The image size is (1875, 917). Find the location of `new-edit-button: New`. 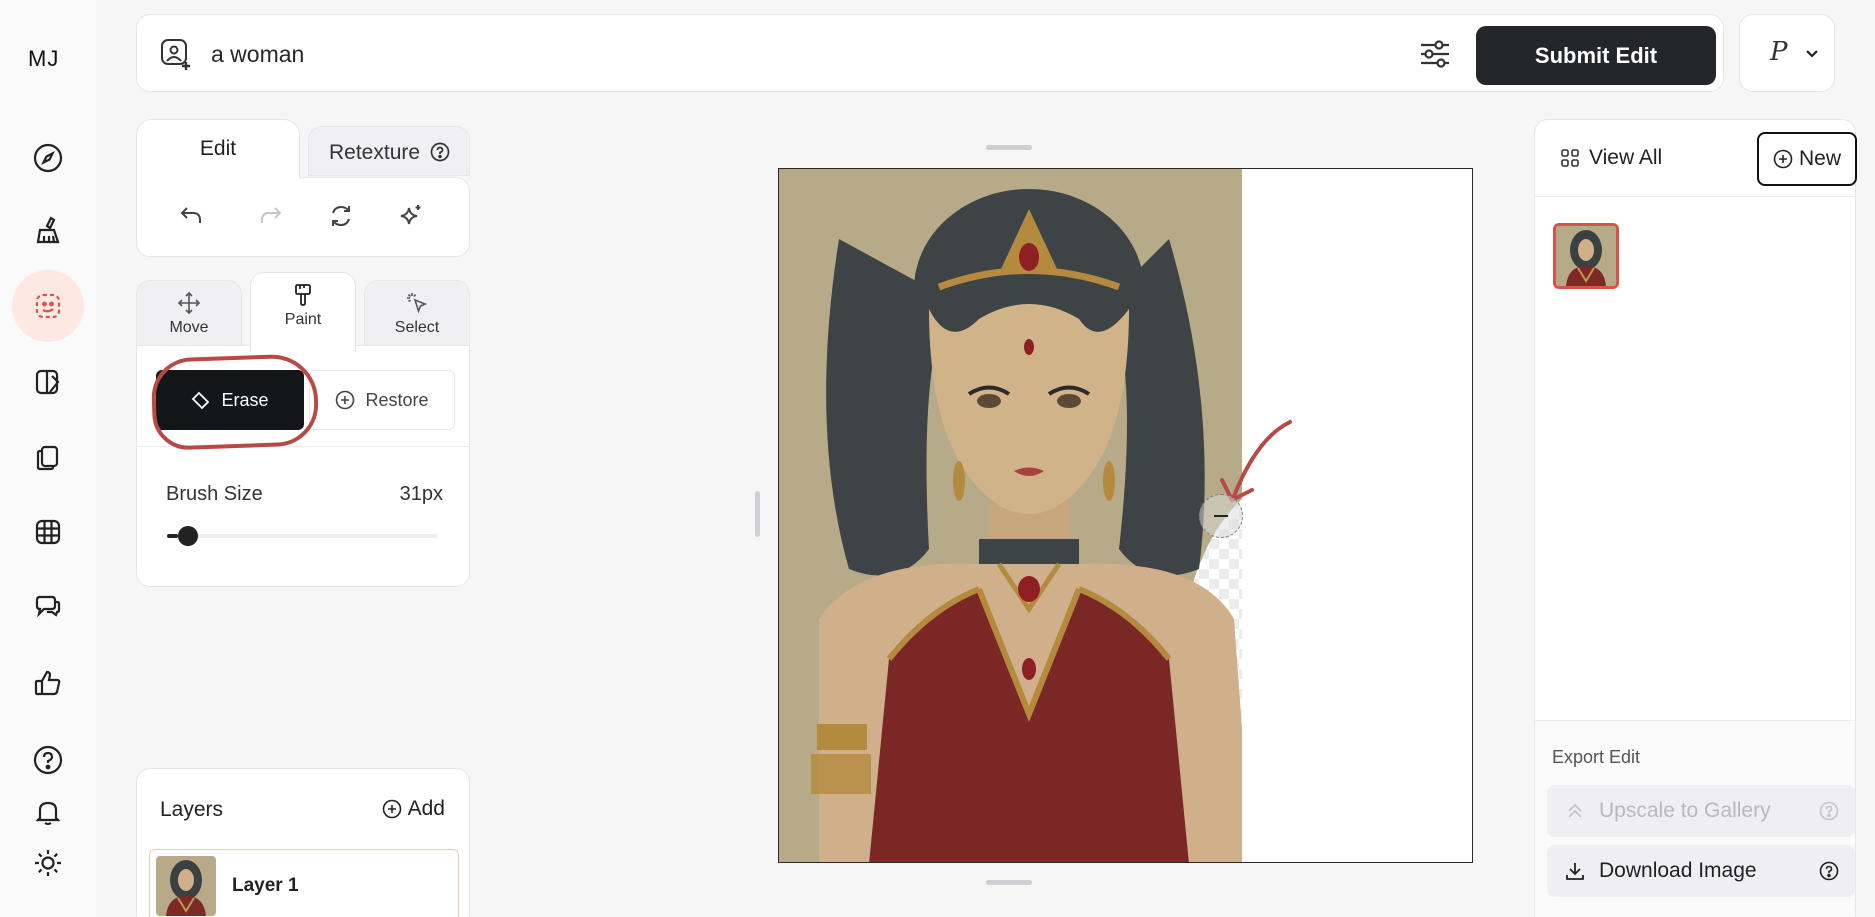

new-edit-button: New is located at coordinates (1807, 159).